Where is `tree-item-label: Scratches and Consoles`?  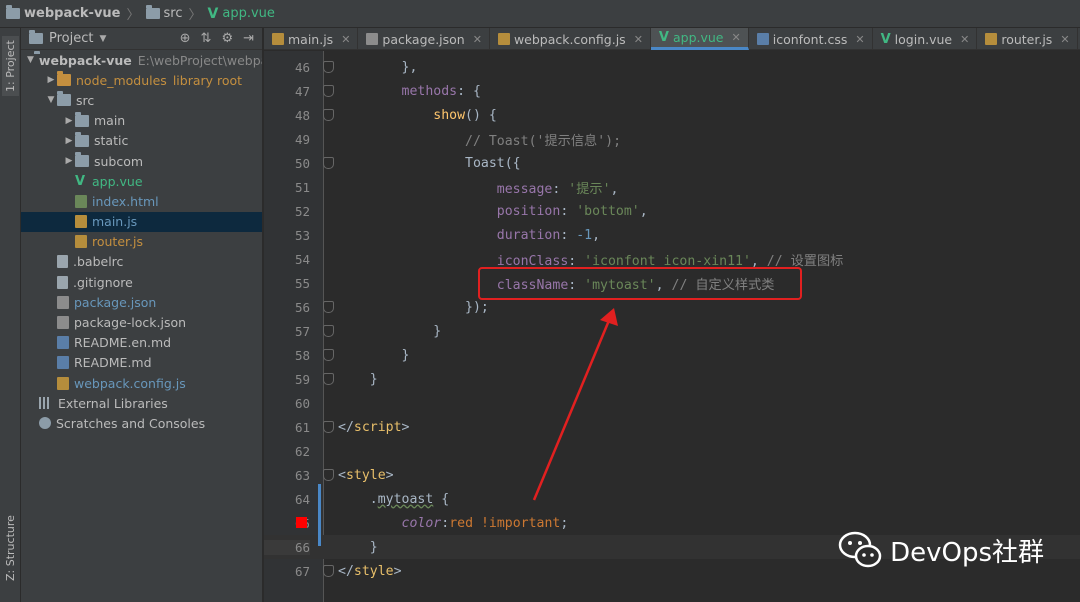
tree-item-label: Scratches and Consoles is located at coordinates (131, 423).